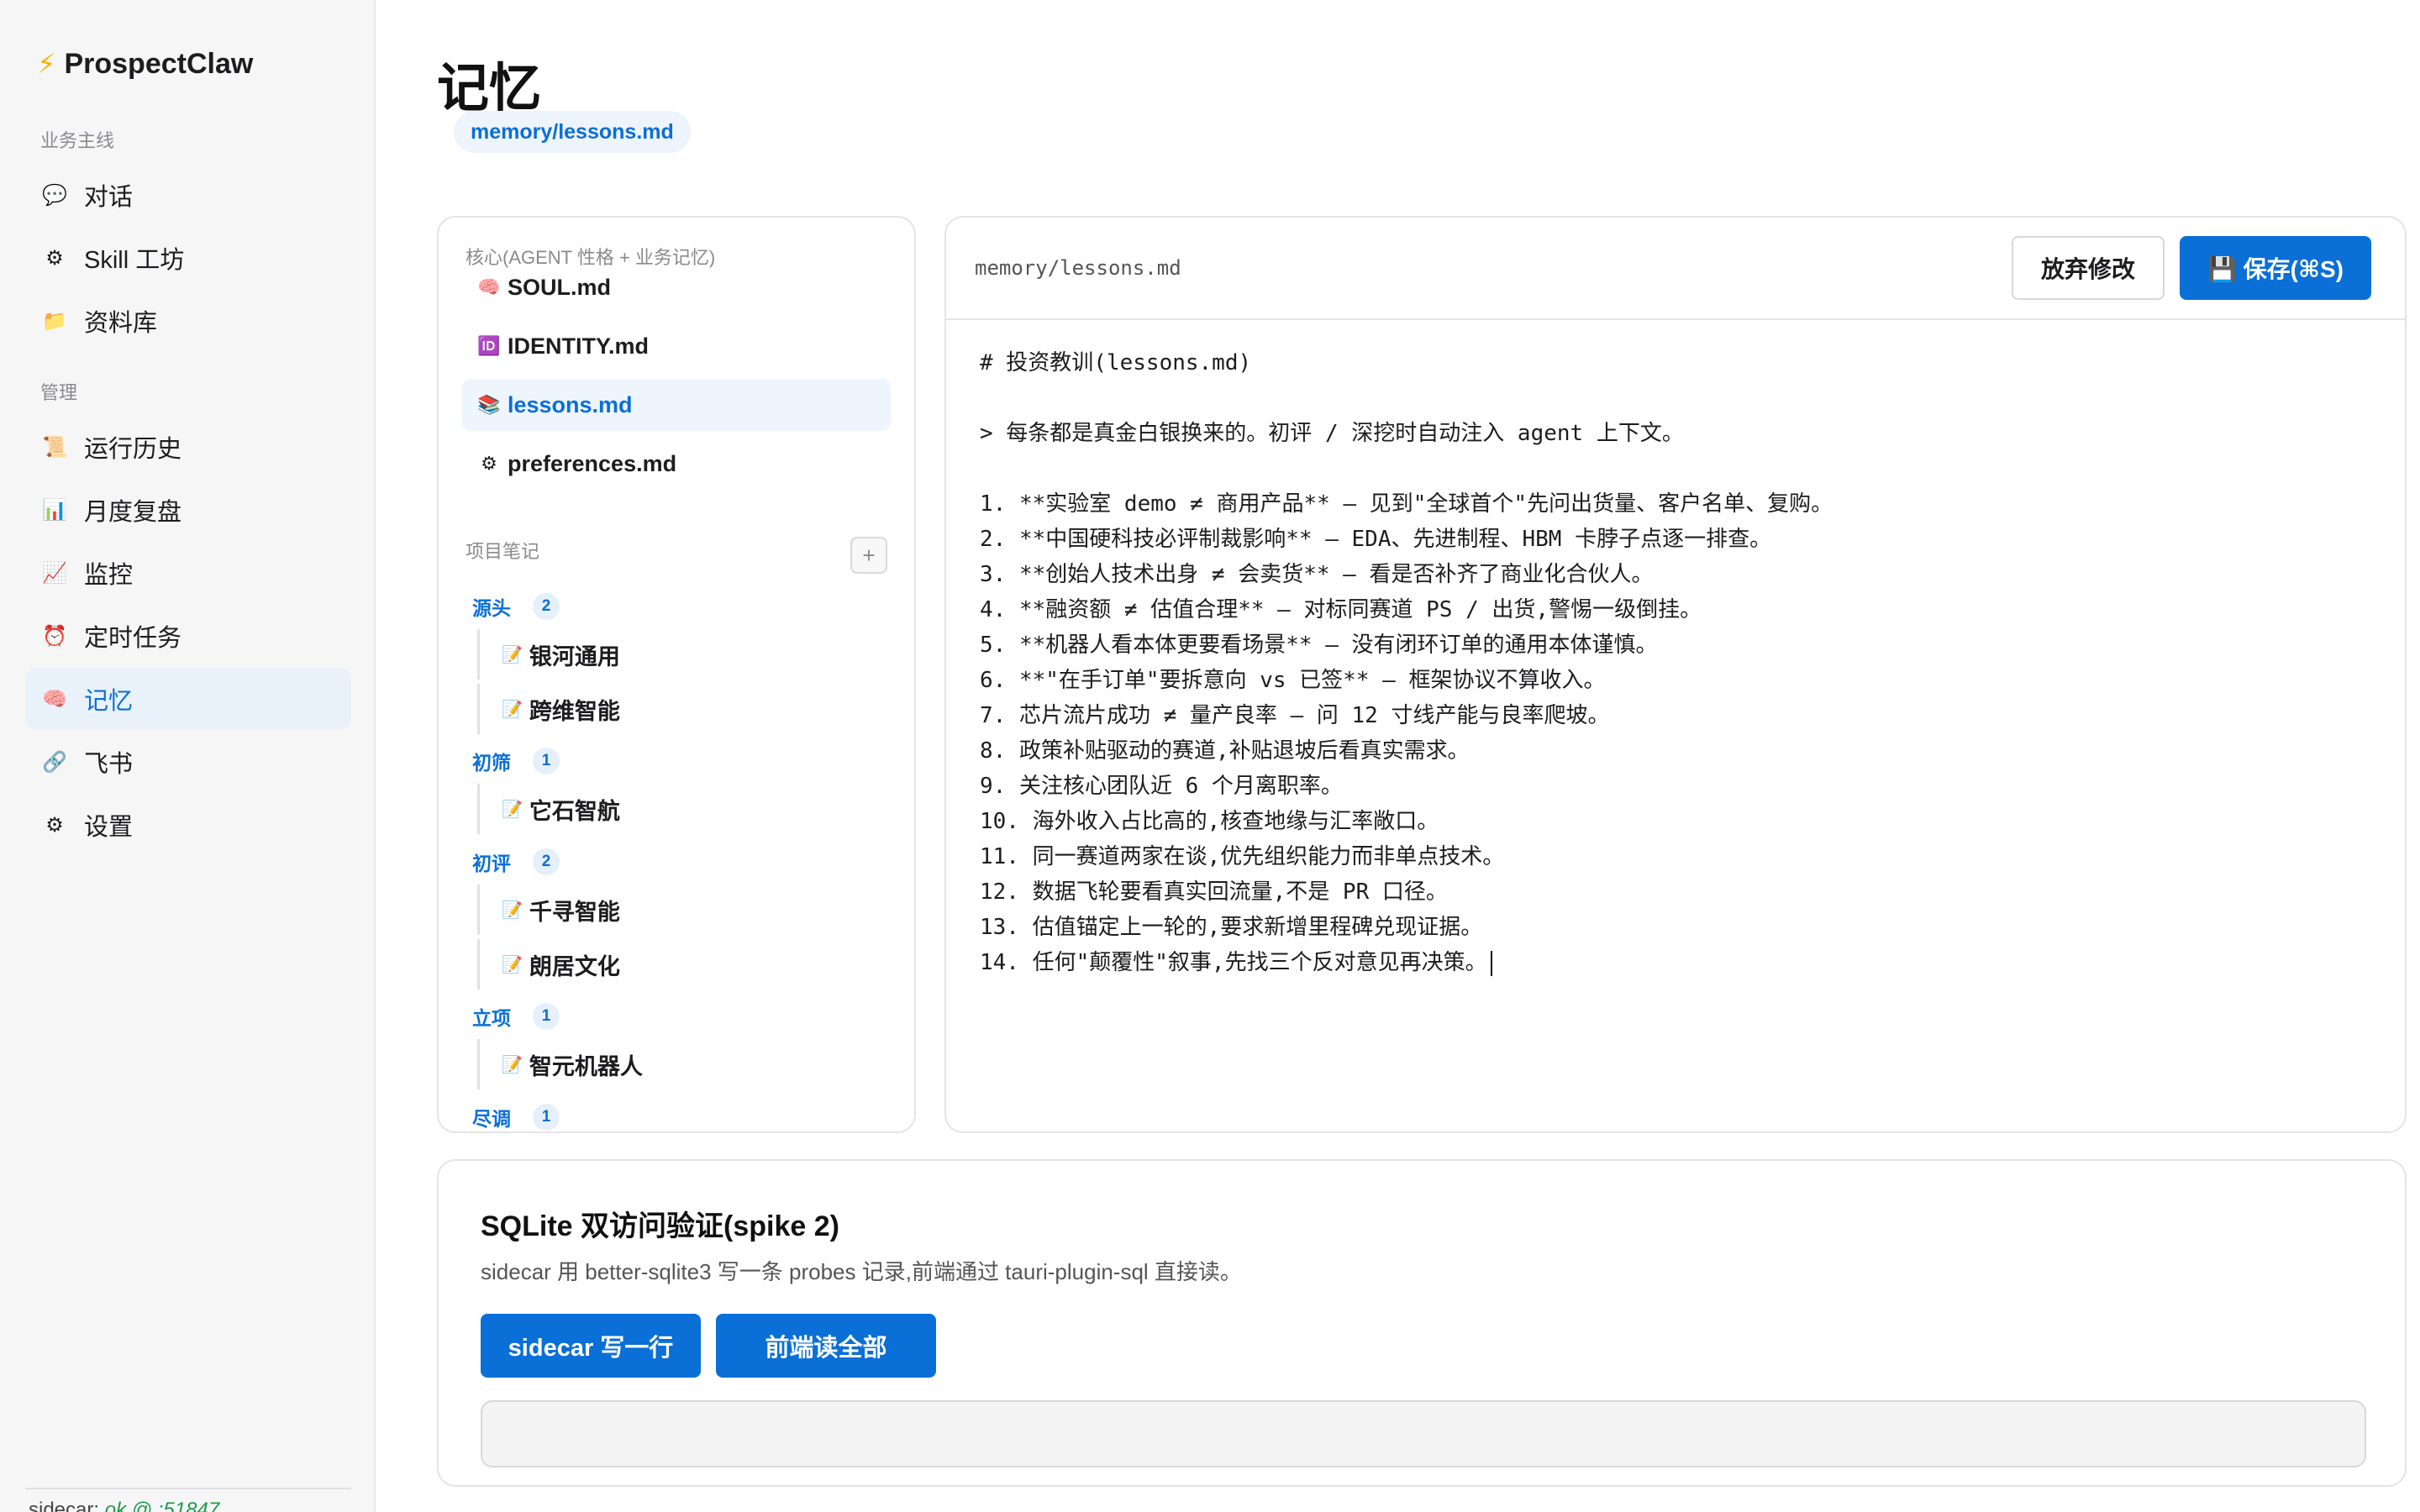  I want to click on editor-line: 6. **"在手订单"要拆意向 vs 已签** — 框架协议不算收入。, so click(1293, 680).